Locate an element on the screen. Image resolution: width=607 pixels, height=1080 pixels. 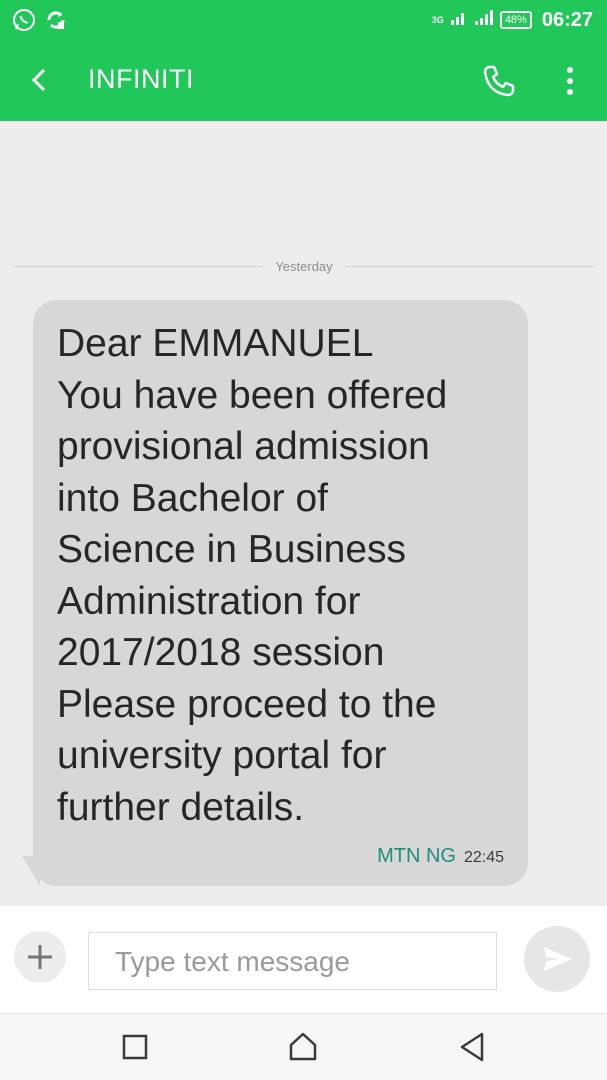
message-time: 22:45 is located at coordinates (483, 857).